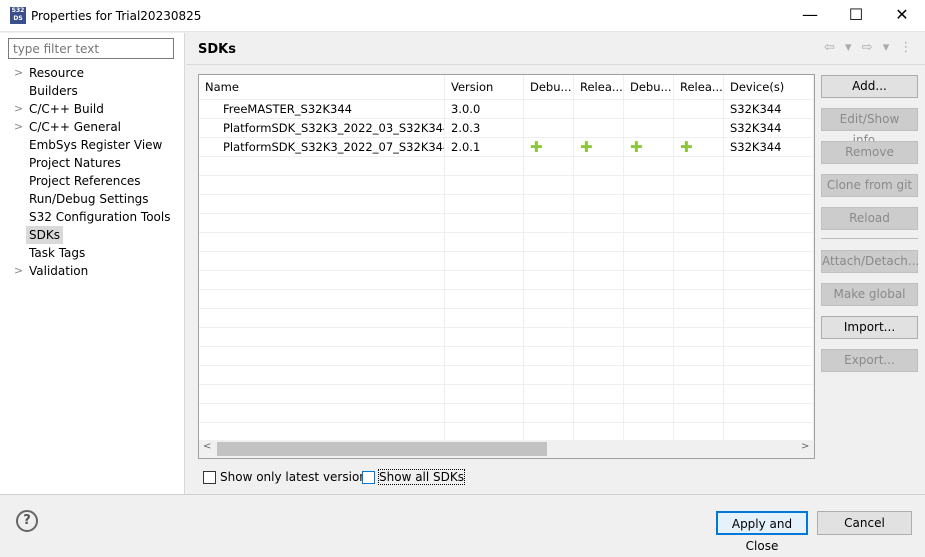  Describe the element at coordinates (484, 147) in the screenshot. I see `table-cell: 2.0.1` at that location.